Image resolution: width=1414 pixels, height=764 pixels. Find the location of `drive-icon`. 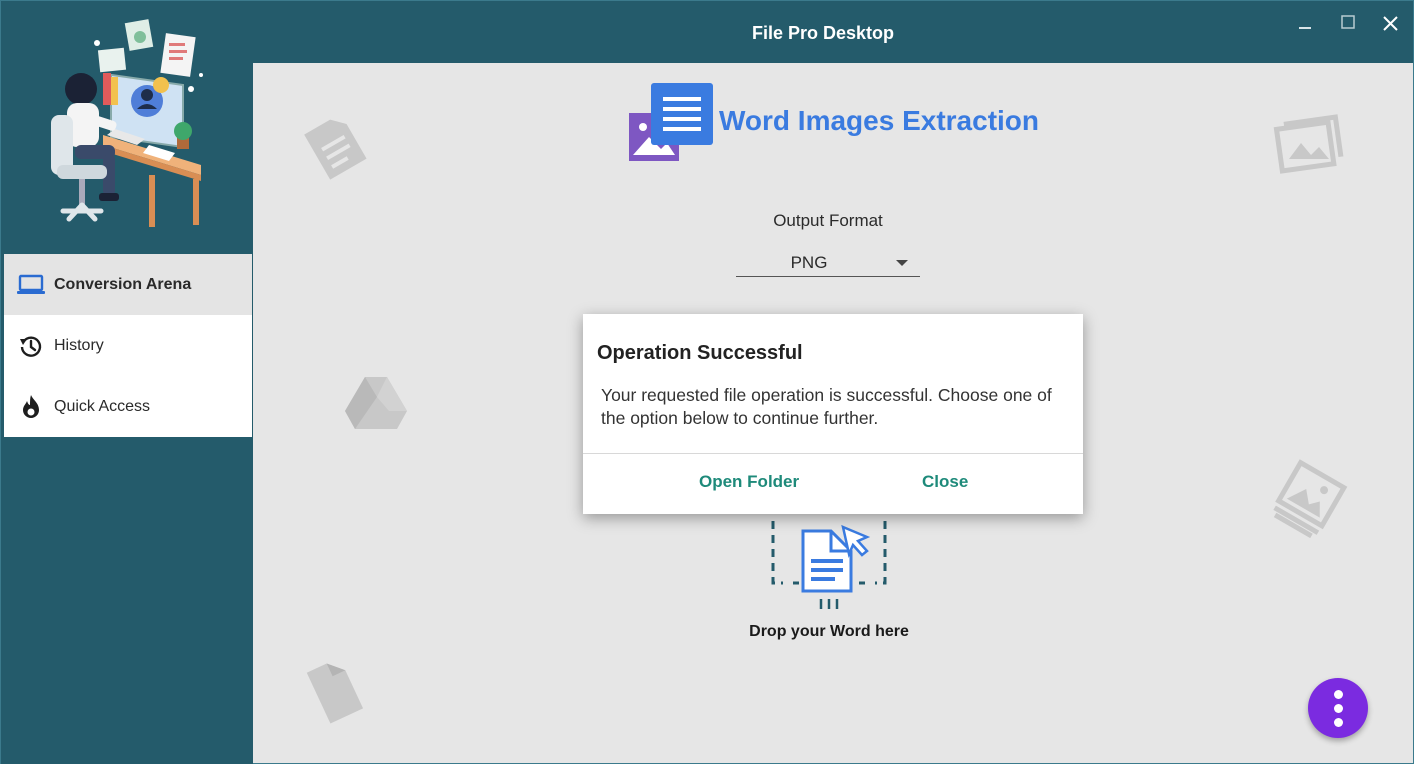

drive-icon is located at coordinates (376, 403).